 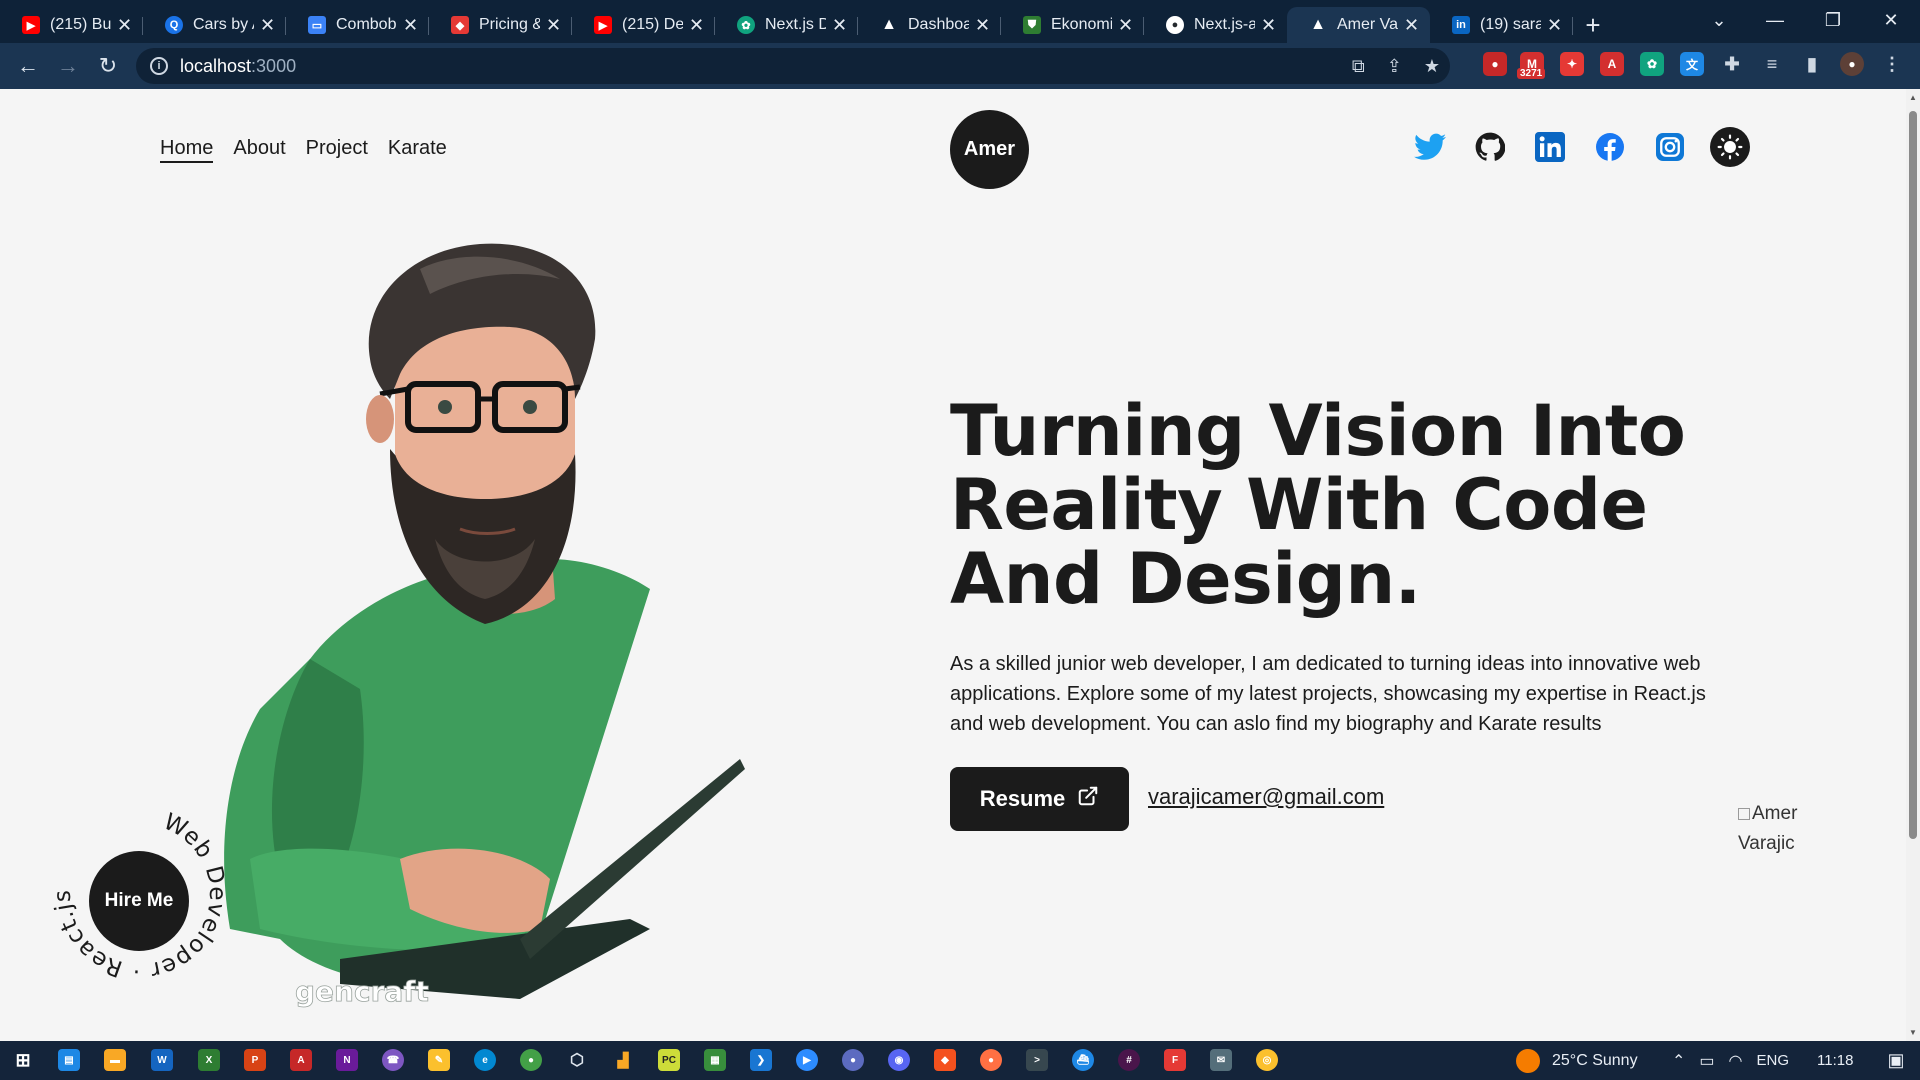 I want to click on site-info-icon: i, so click(x=159, y=66).